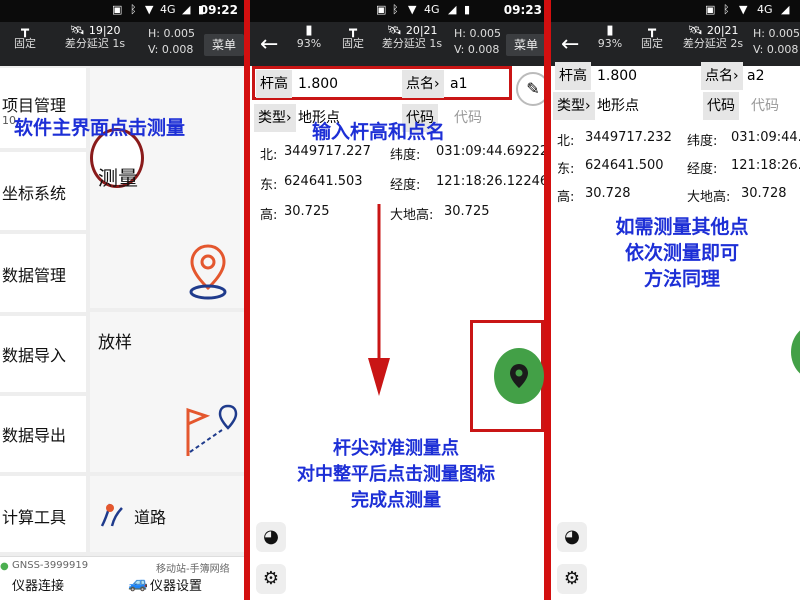 The width and height of the screenshot is (800, 600). Describe the element at coordinates (100, 128) in the screenshot. I see `annotation-main: 软件主界面点击测量` at that location.